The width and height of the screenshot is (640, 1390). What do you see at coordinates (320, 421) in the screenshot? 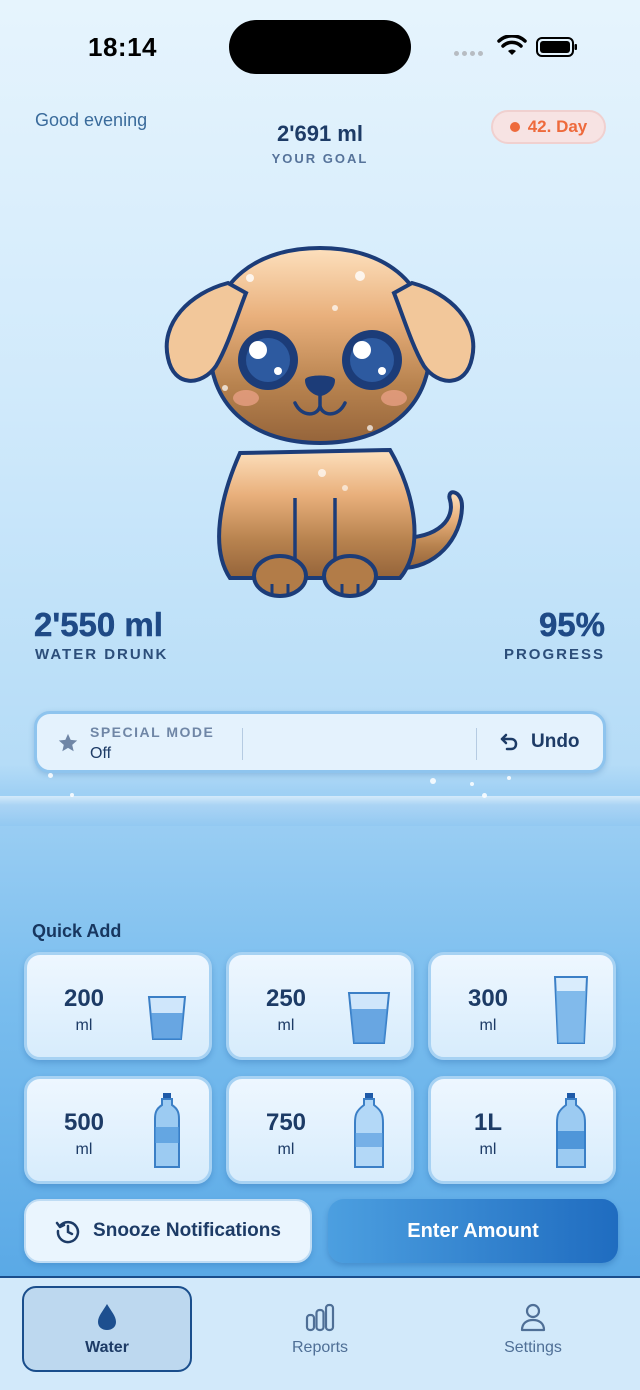
I see `puppy-mascot-image` at bounding box center [320, 421].